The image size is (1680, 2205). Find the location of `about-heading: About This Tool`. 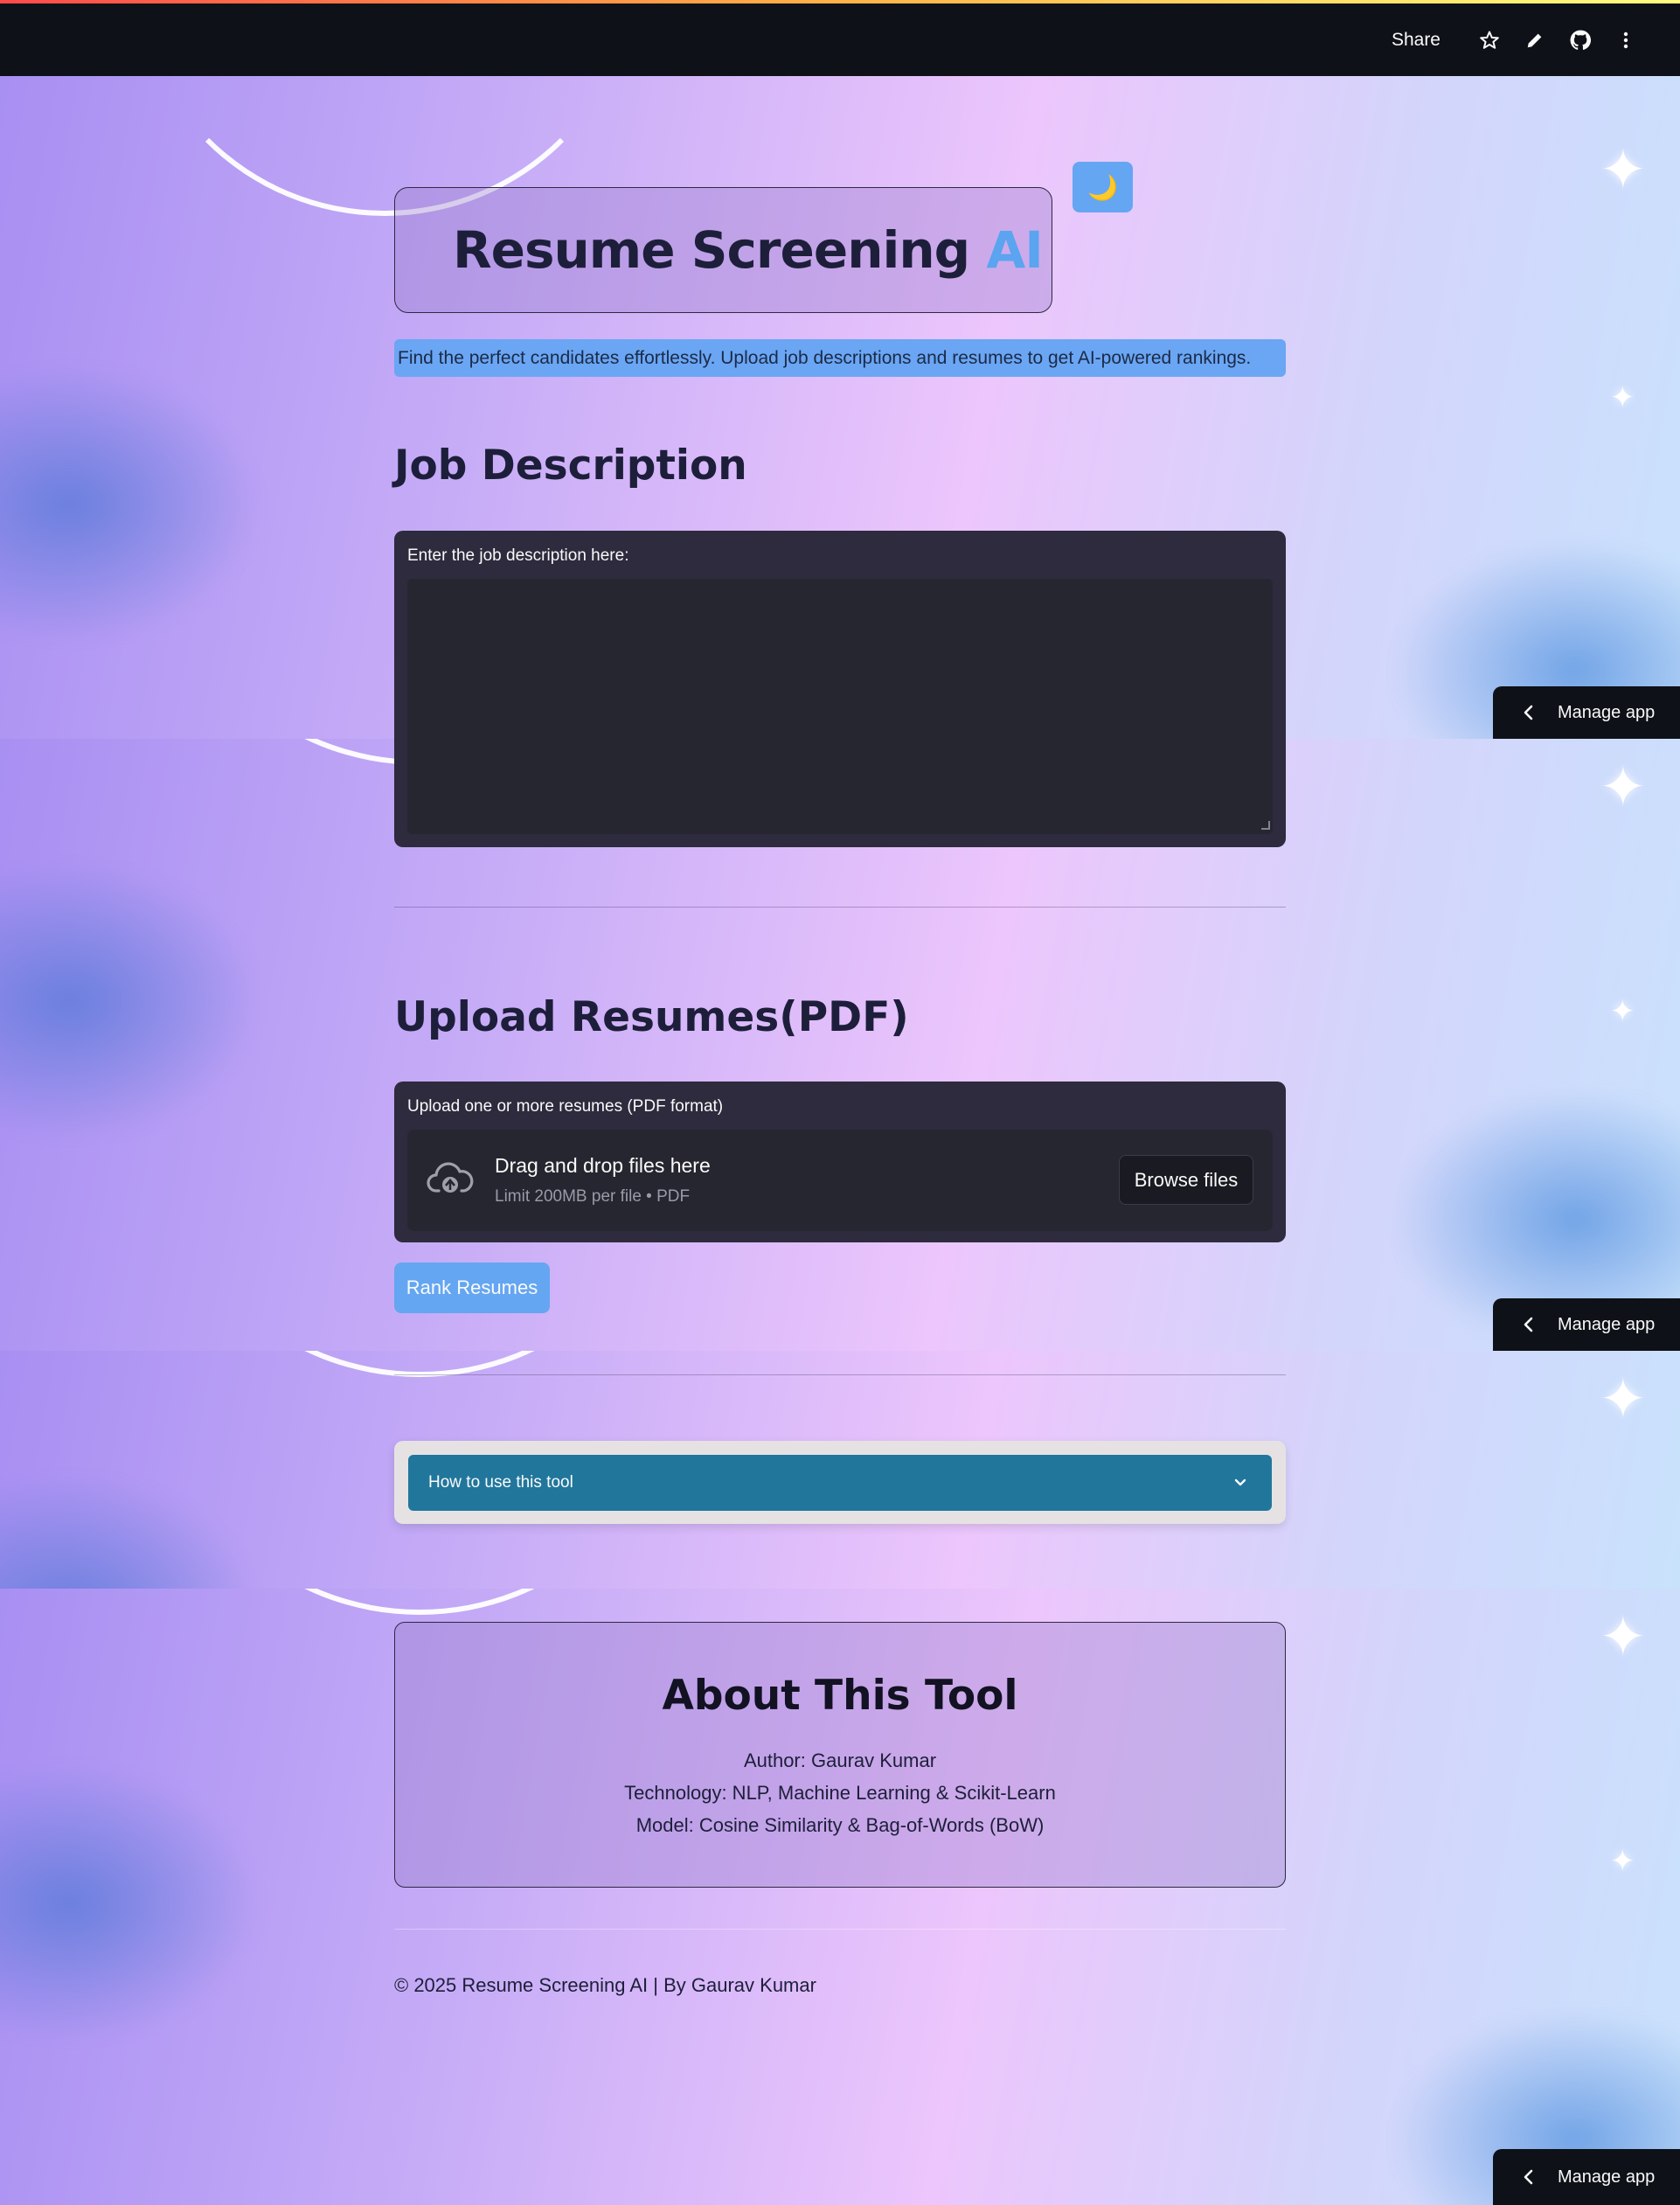

about-heading: About This Tool is located at coordinates (840, 1696).